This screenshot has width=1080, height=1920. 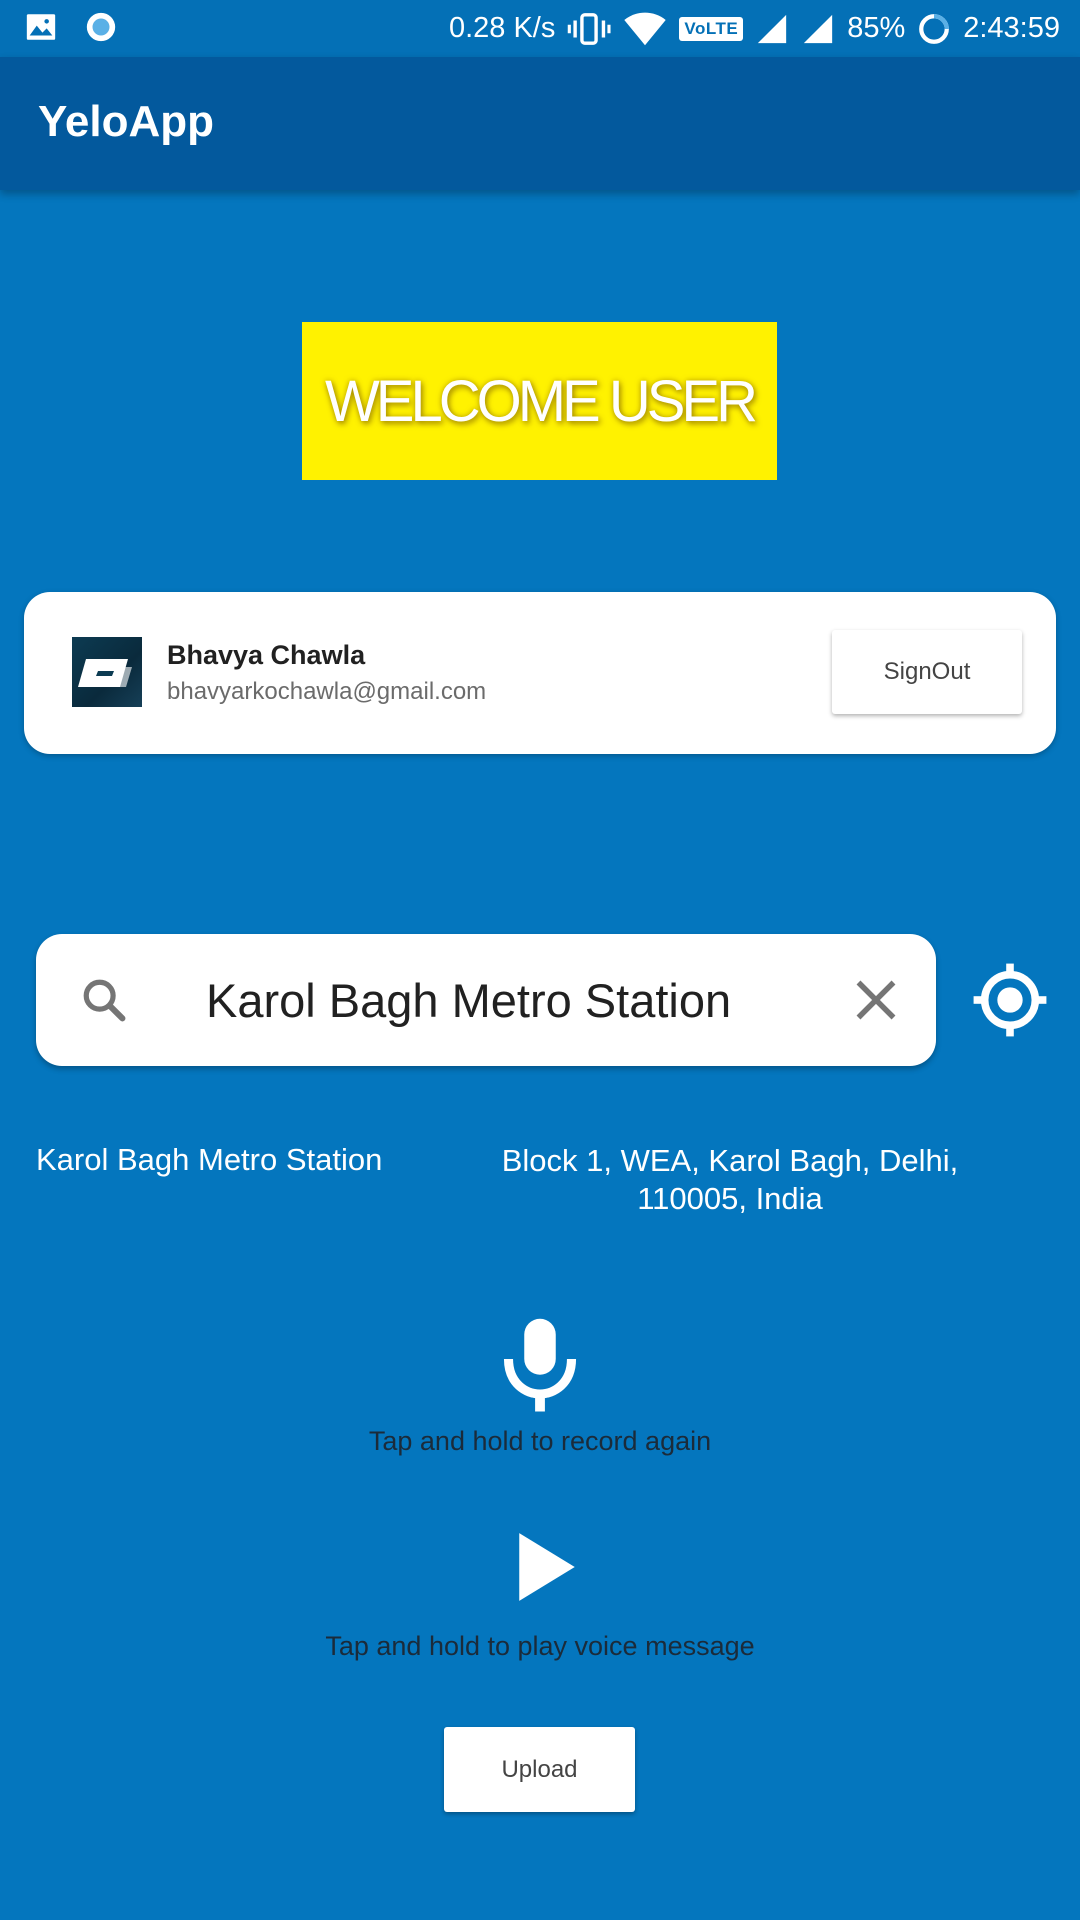 What do you see at coordinates (589, 28) in the screenshot?
I see `vibrate-icon` at bounding box center [589, 28].